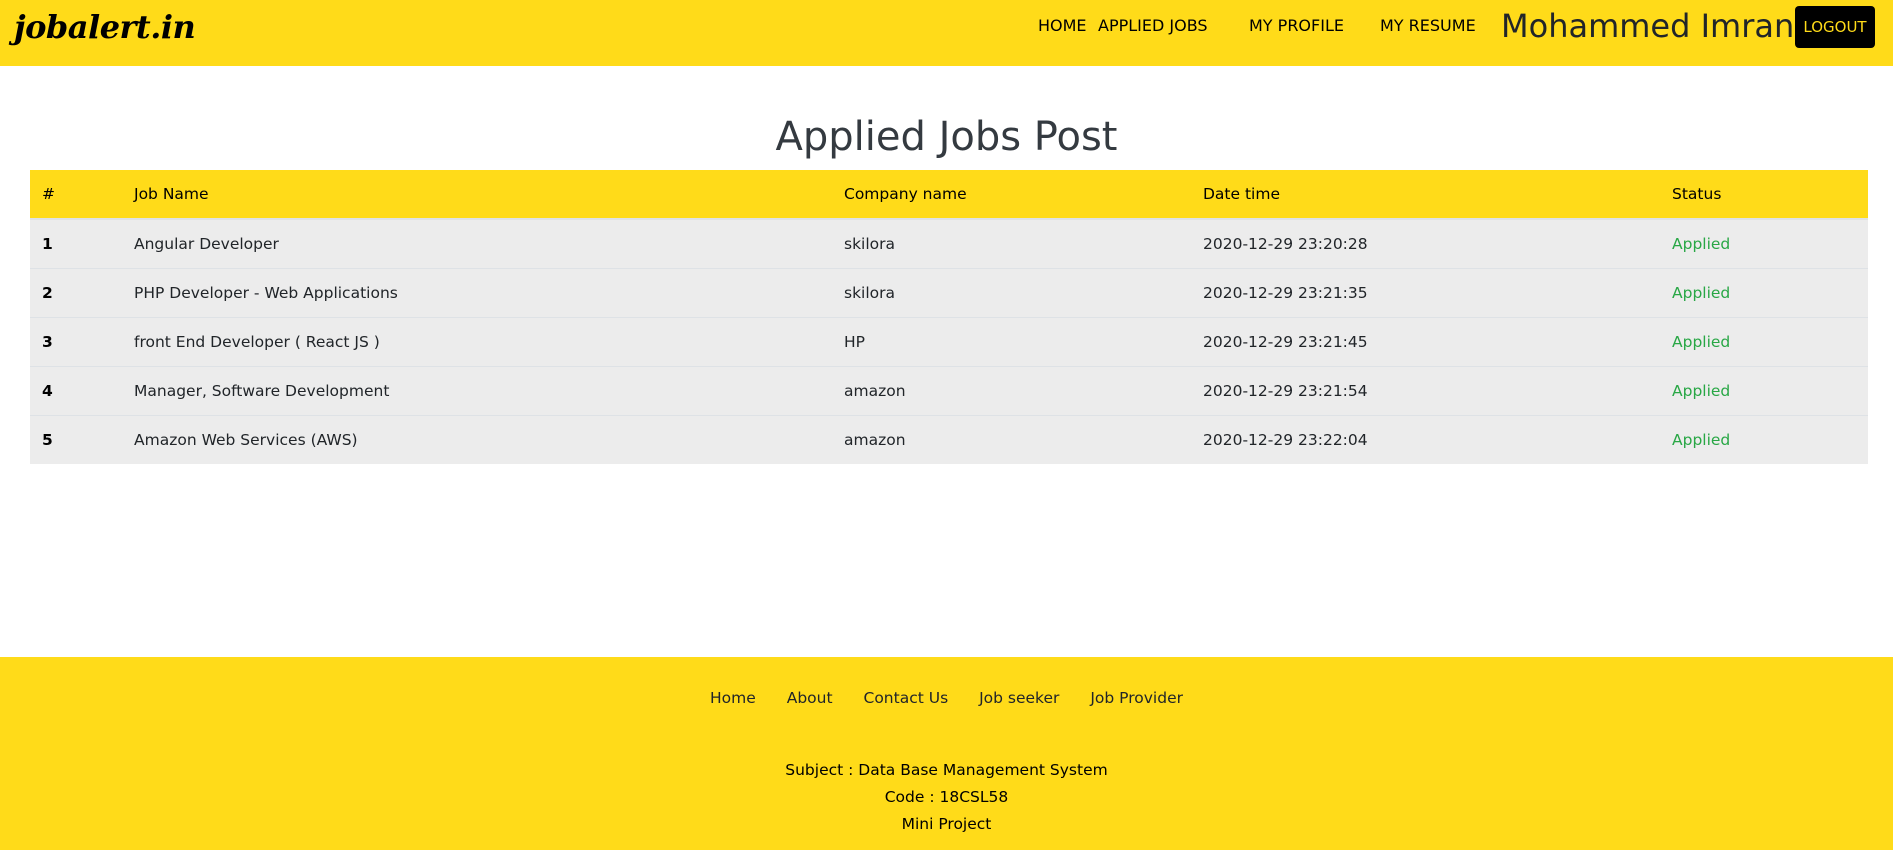 This screenshot has width=1893, height=850. Describe the element at coordinates (1011, 341) in the screenshot. I see `row-company: HP` at that location.